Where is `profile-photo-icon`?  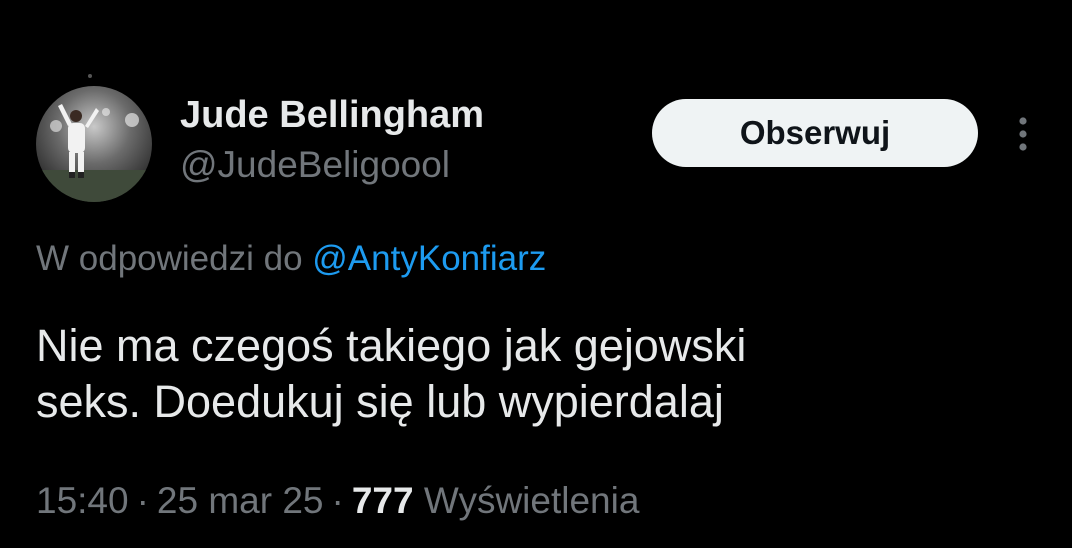 profile-photo-icon is located at coordinates (94, 144).